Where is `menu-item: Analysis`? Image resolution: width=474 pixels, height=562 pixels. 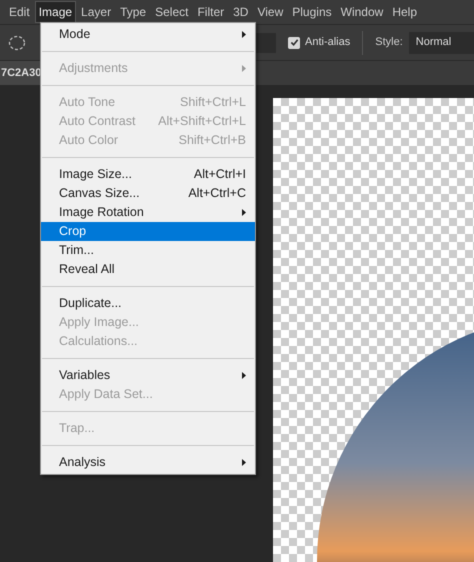 menu-item: Analysis is located at coordinates (148, 462).